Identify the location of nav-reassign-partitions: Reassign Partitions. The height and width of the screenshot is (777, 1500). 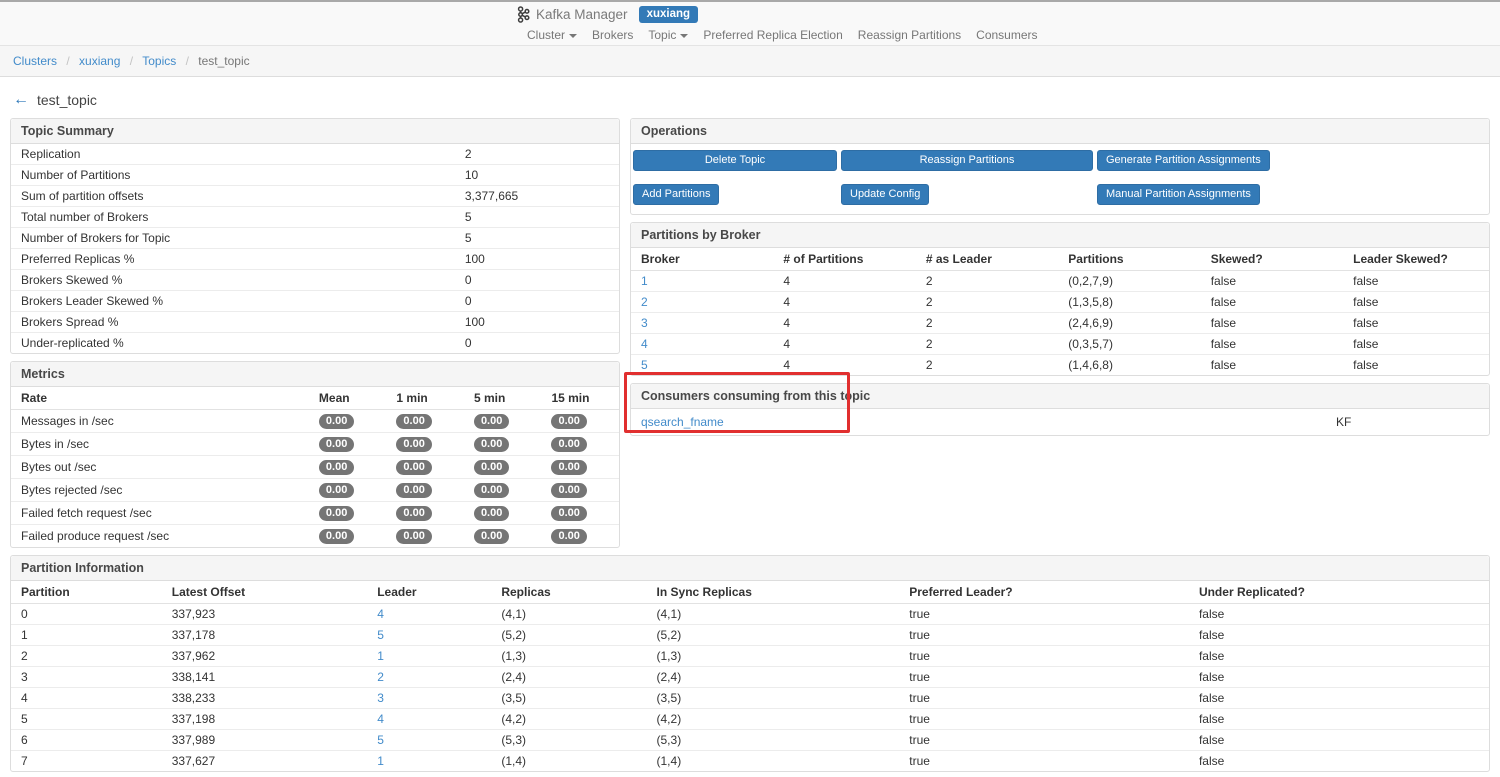
(909, 35).